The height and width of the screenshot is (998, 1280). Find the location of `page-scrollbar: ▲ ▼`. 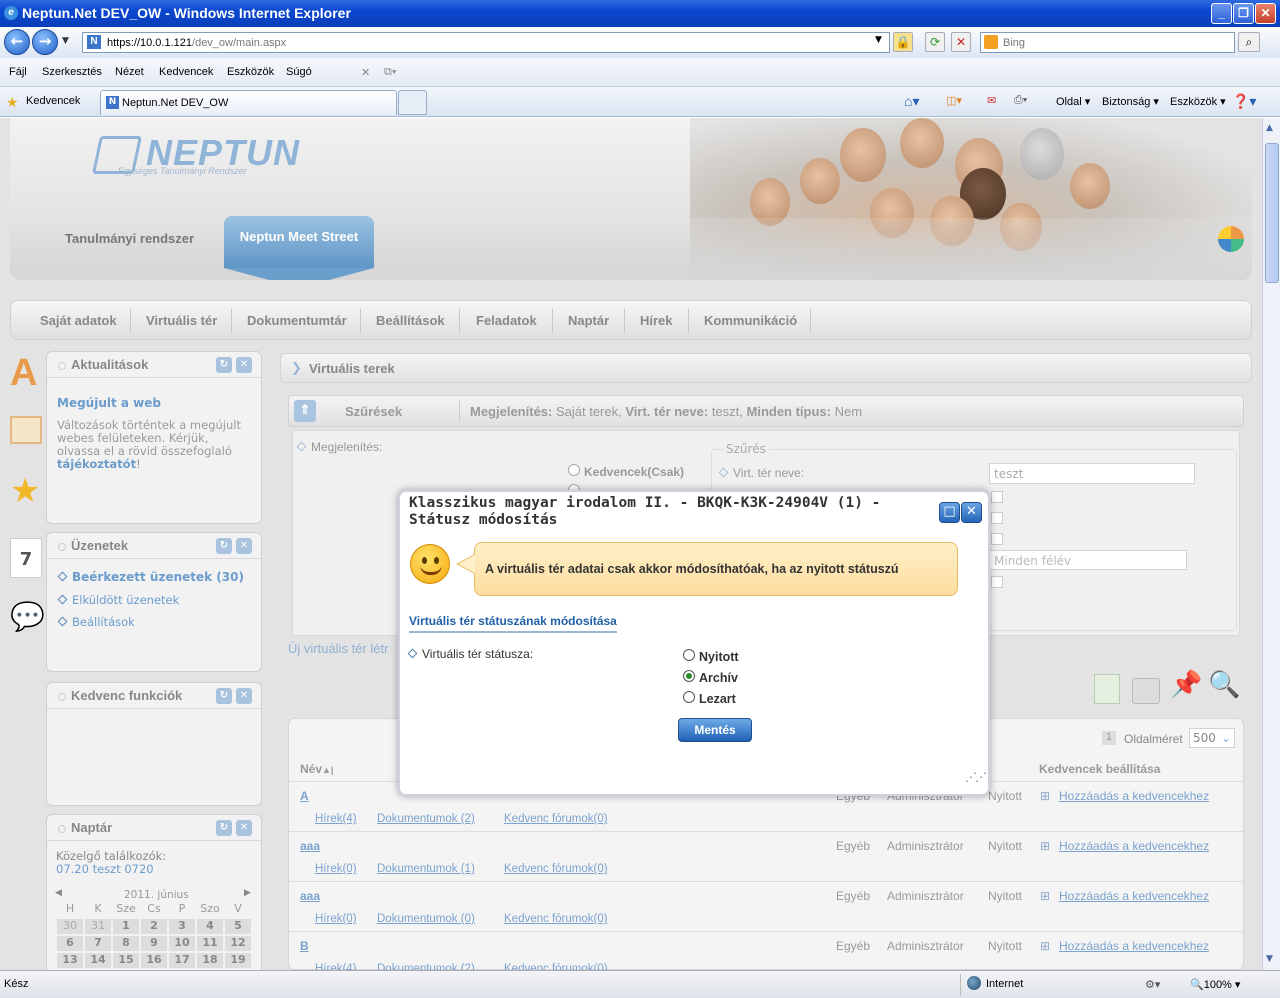

page-scrollbar: ▲ ▼ is located at coordinates (1271, 544).